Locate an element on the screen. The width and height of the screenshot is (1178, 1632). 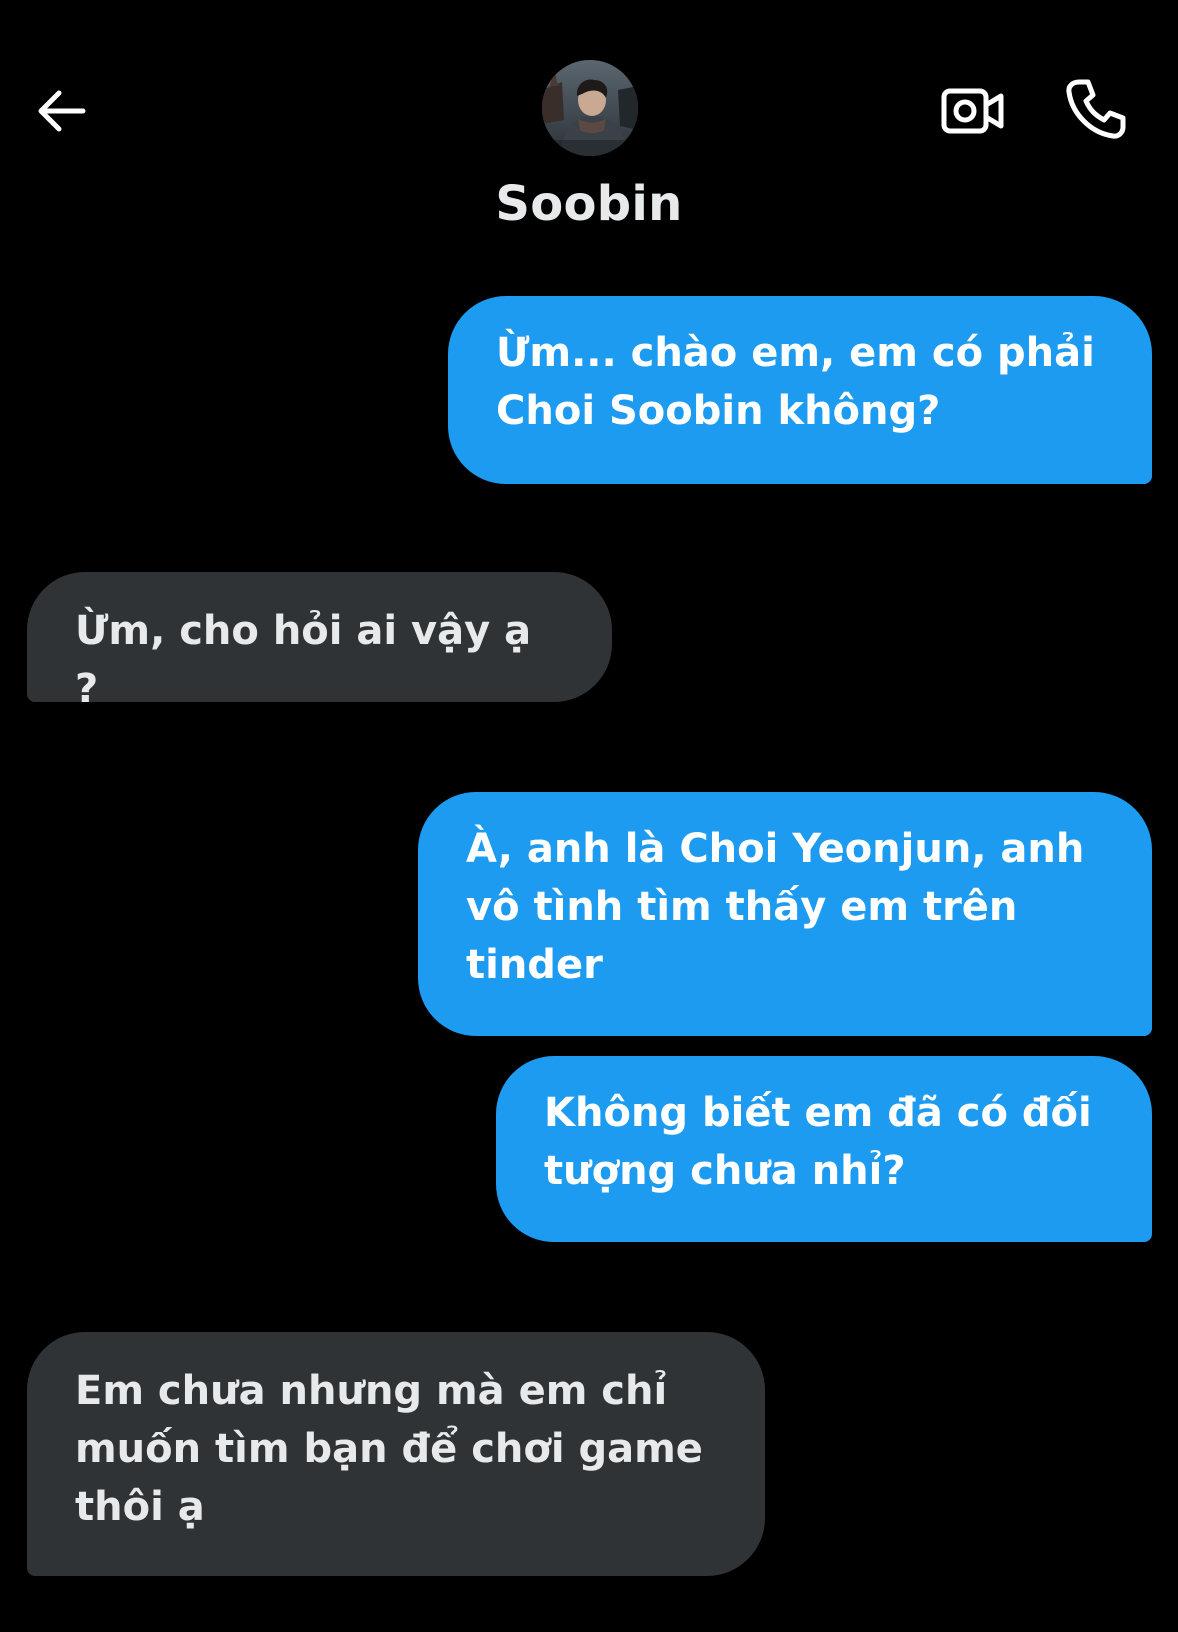
voice-call-button is located at coordinates (1095, 109).